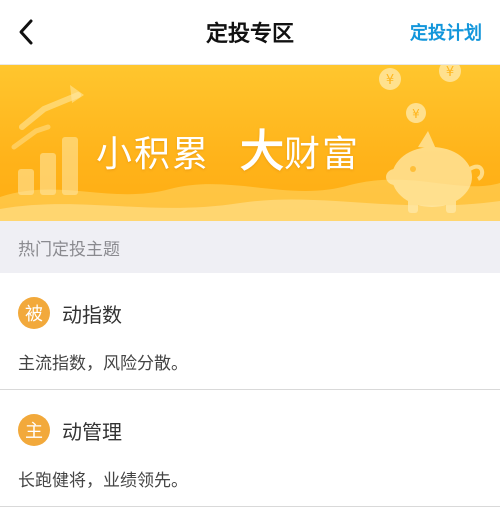 The image size is (500, 508). What do you see at coordinates (446, 32) in the screenshot?
I see `plan-link: 定投计划` at bounding box center [446, 32].